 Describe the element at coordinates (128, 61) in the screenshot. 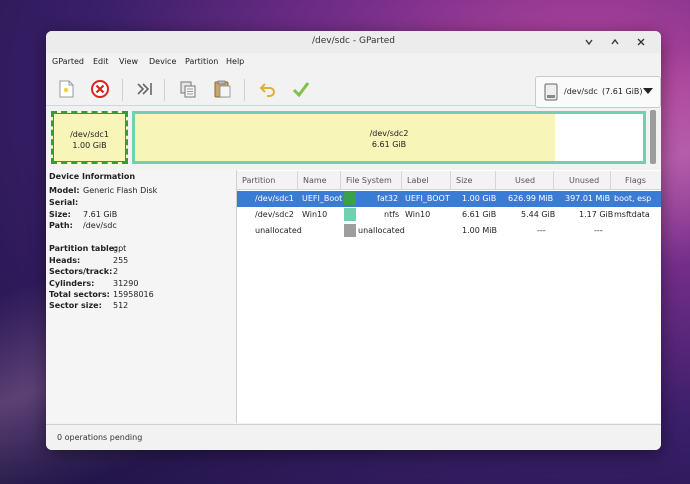

I see `menu-view: View` at that location.